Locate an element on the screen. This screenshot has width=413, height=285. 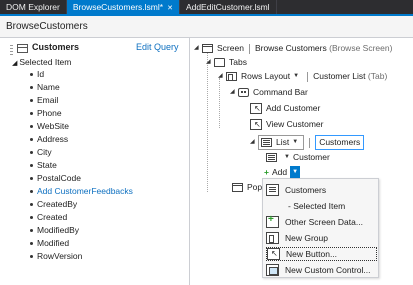
field-item: CreatedBy is located at coordinates (53, 204).